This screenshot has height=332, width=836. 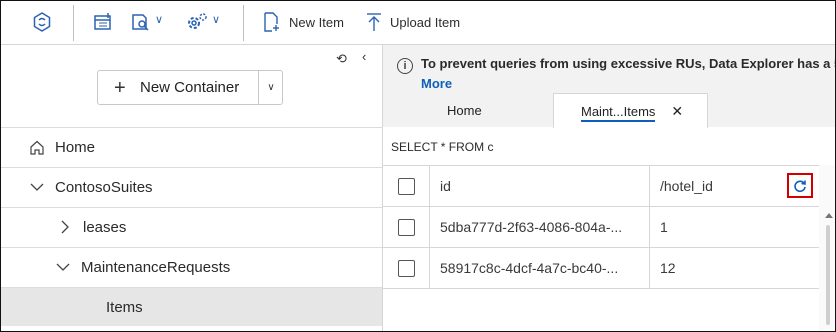 I want to click on collapse-panel-icon: ‹, so click(x=364, y=56).